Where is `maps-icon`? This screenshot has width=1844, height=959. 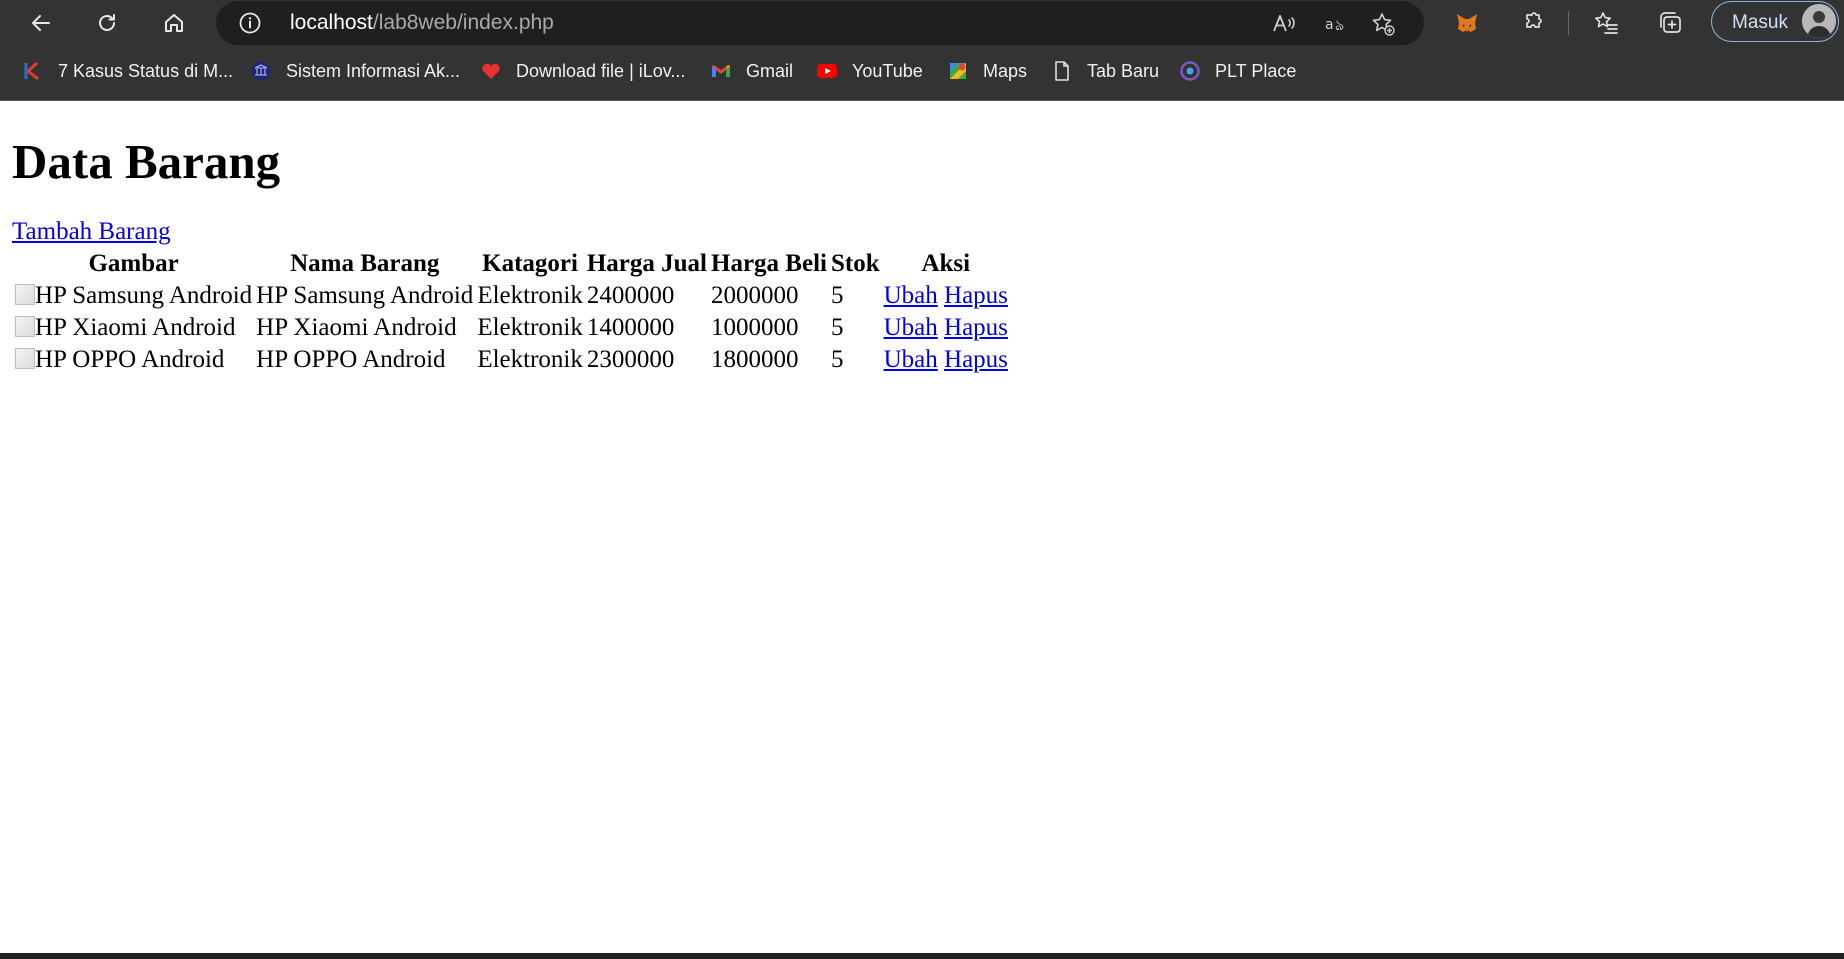
maps-icon is located at coordinates (958, 71).